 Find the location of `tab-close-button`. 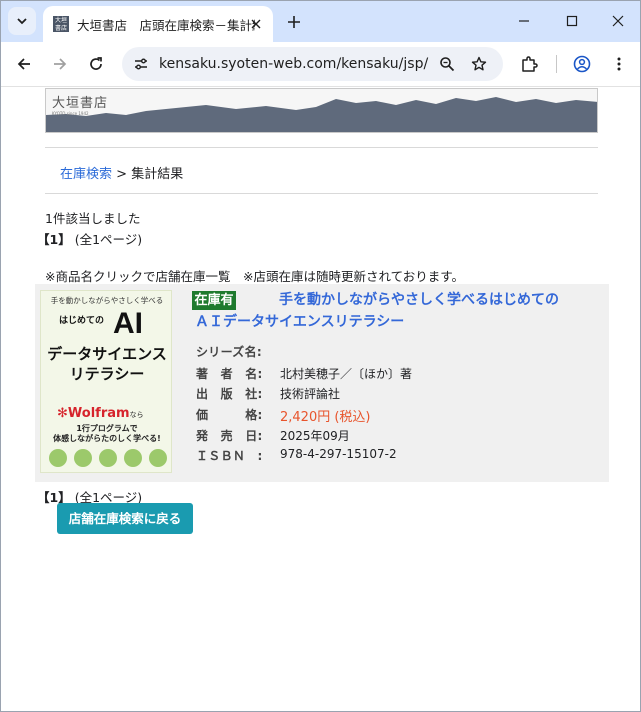

tab-close-button is located at coordinates (256, 24).